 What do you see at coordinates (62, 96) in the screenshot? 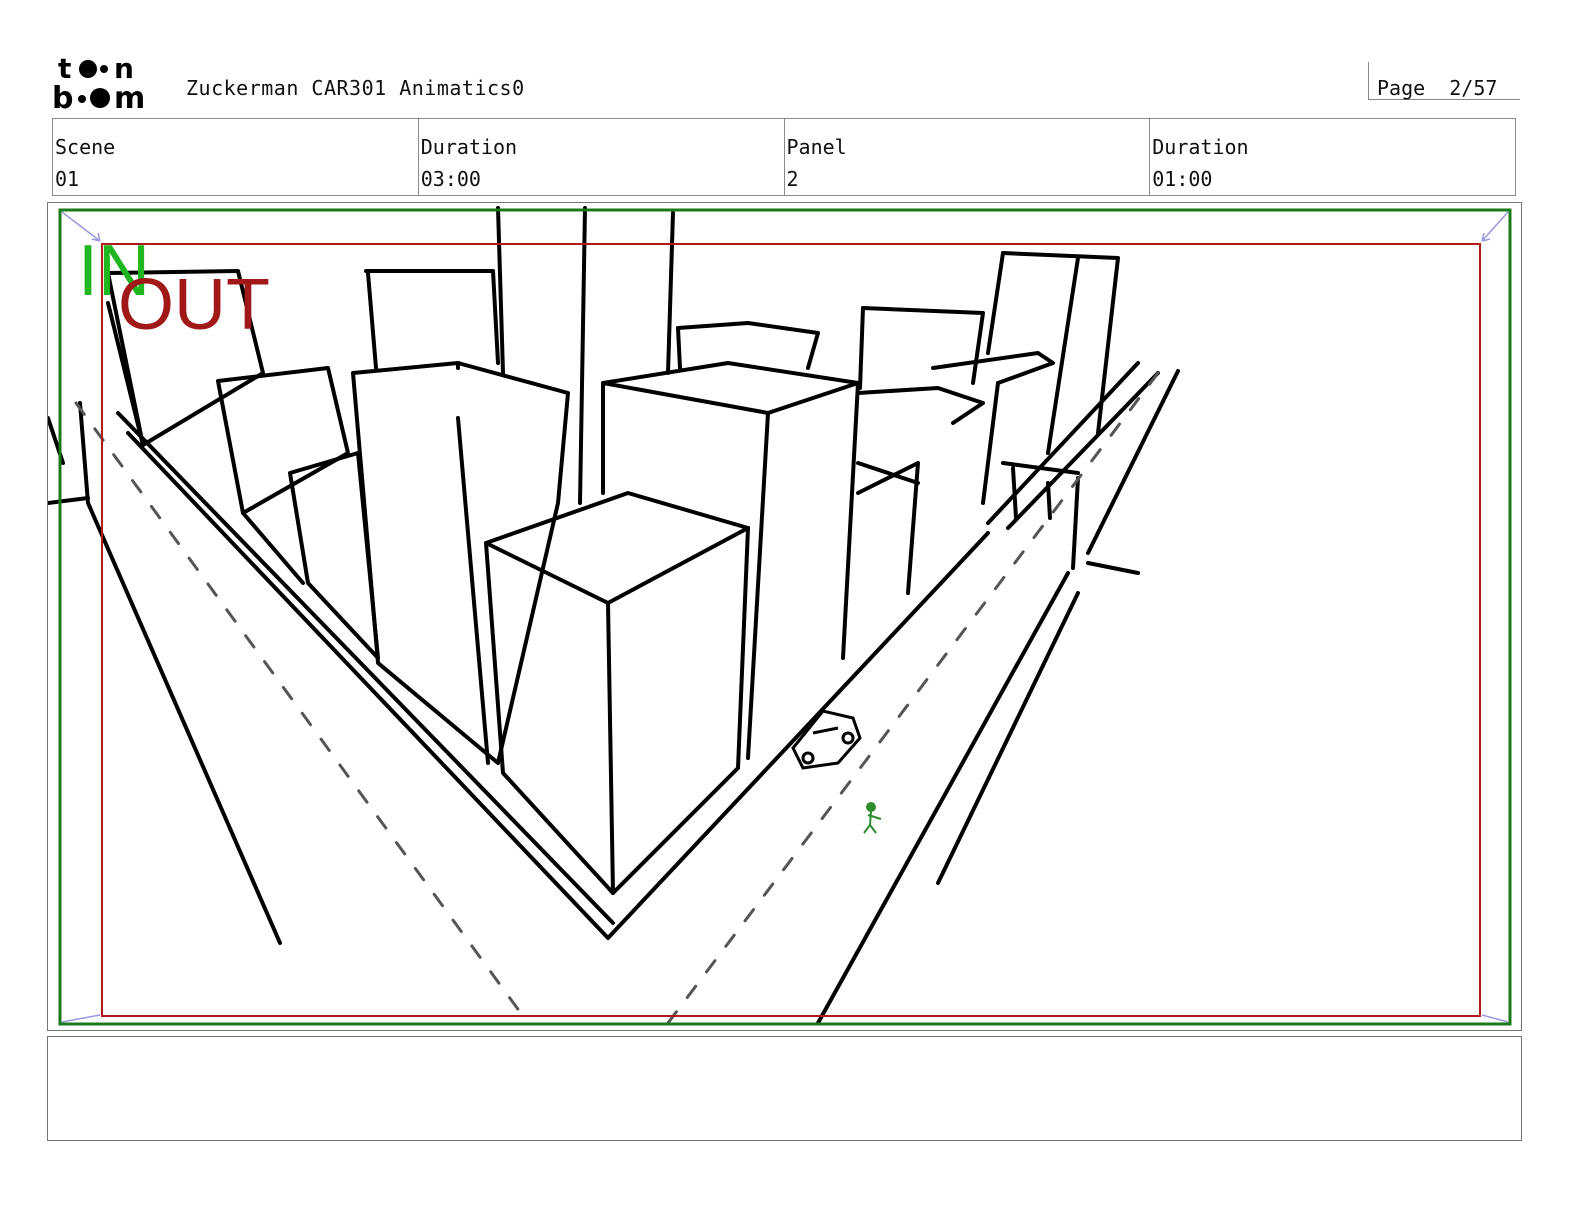
I see `svg-text: b` at bounding box center [62, 96].